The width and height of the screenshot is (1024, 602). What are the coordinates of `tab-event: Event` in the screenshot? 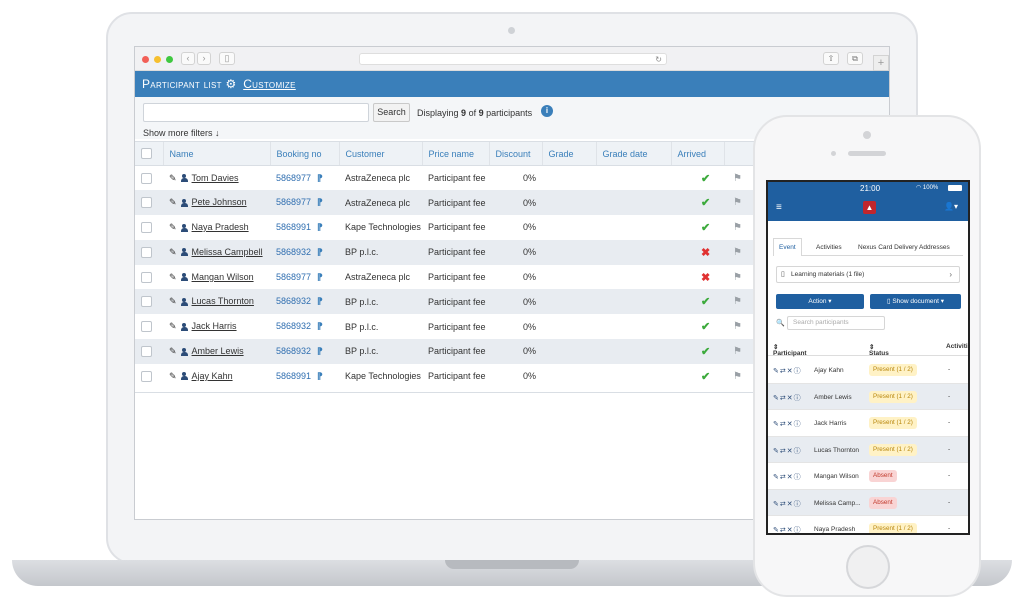 It's located at (787, 247).